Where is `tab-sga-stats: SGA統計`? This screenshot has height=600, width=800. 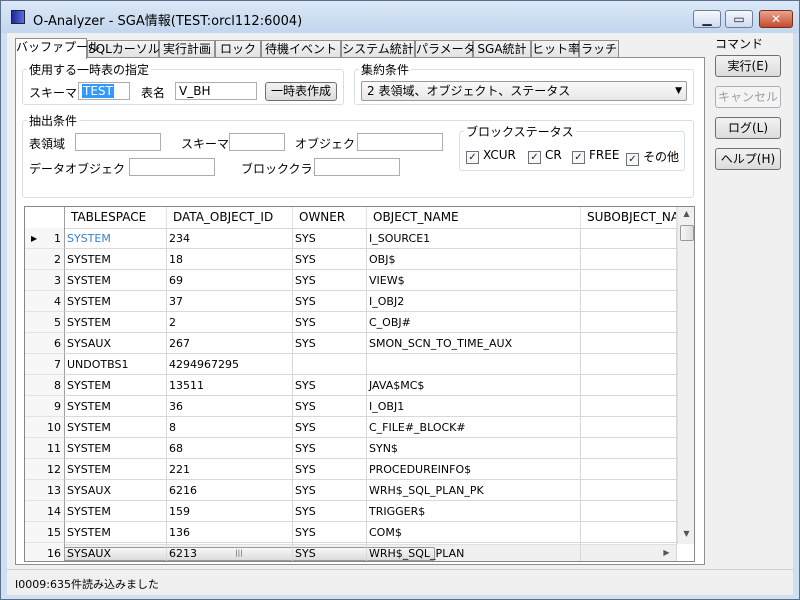 tab-sga-stats: SGA統計 is located at coordinates (502, 49).